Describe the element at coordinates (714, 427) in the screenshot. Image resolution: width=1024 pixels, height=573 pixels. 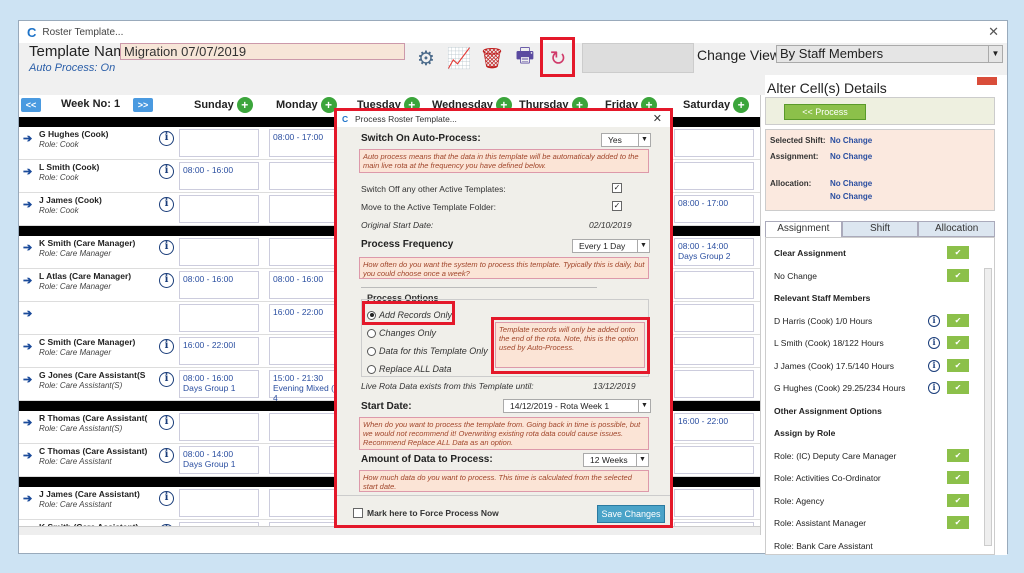
I see `roster-cell: 16:00 - 22:00` at that location.